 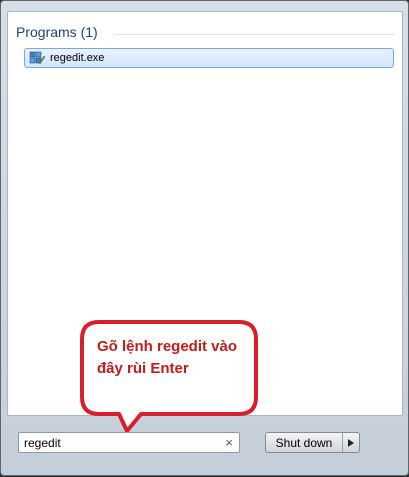 I want to click on triangle-right-icon, so click(x=351, y=442).